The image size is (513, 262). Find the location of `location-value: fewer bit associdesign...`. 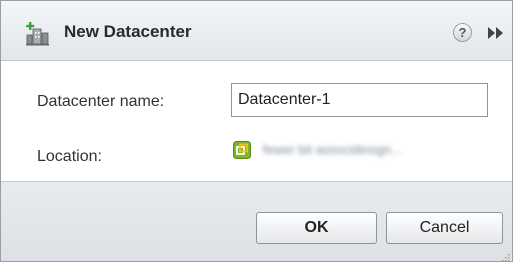

location-value: fewer bit associdesign... is located at coordinates (332, 149).